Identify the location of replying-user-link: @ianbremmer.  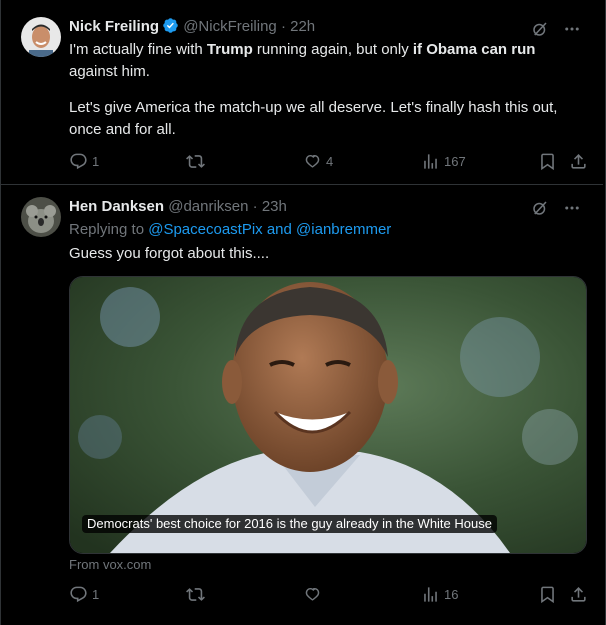
(343, 229).